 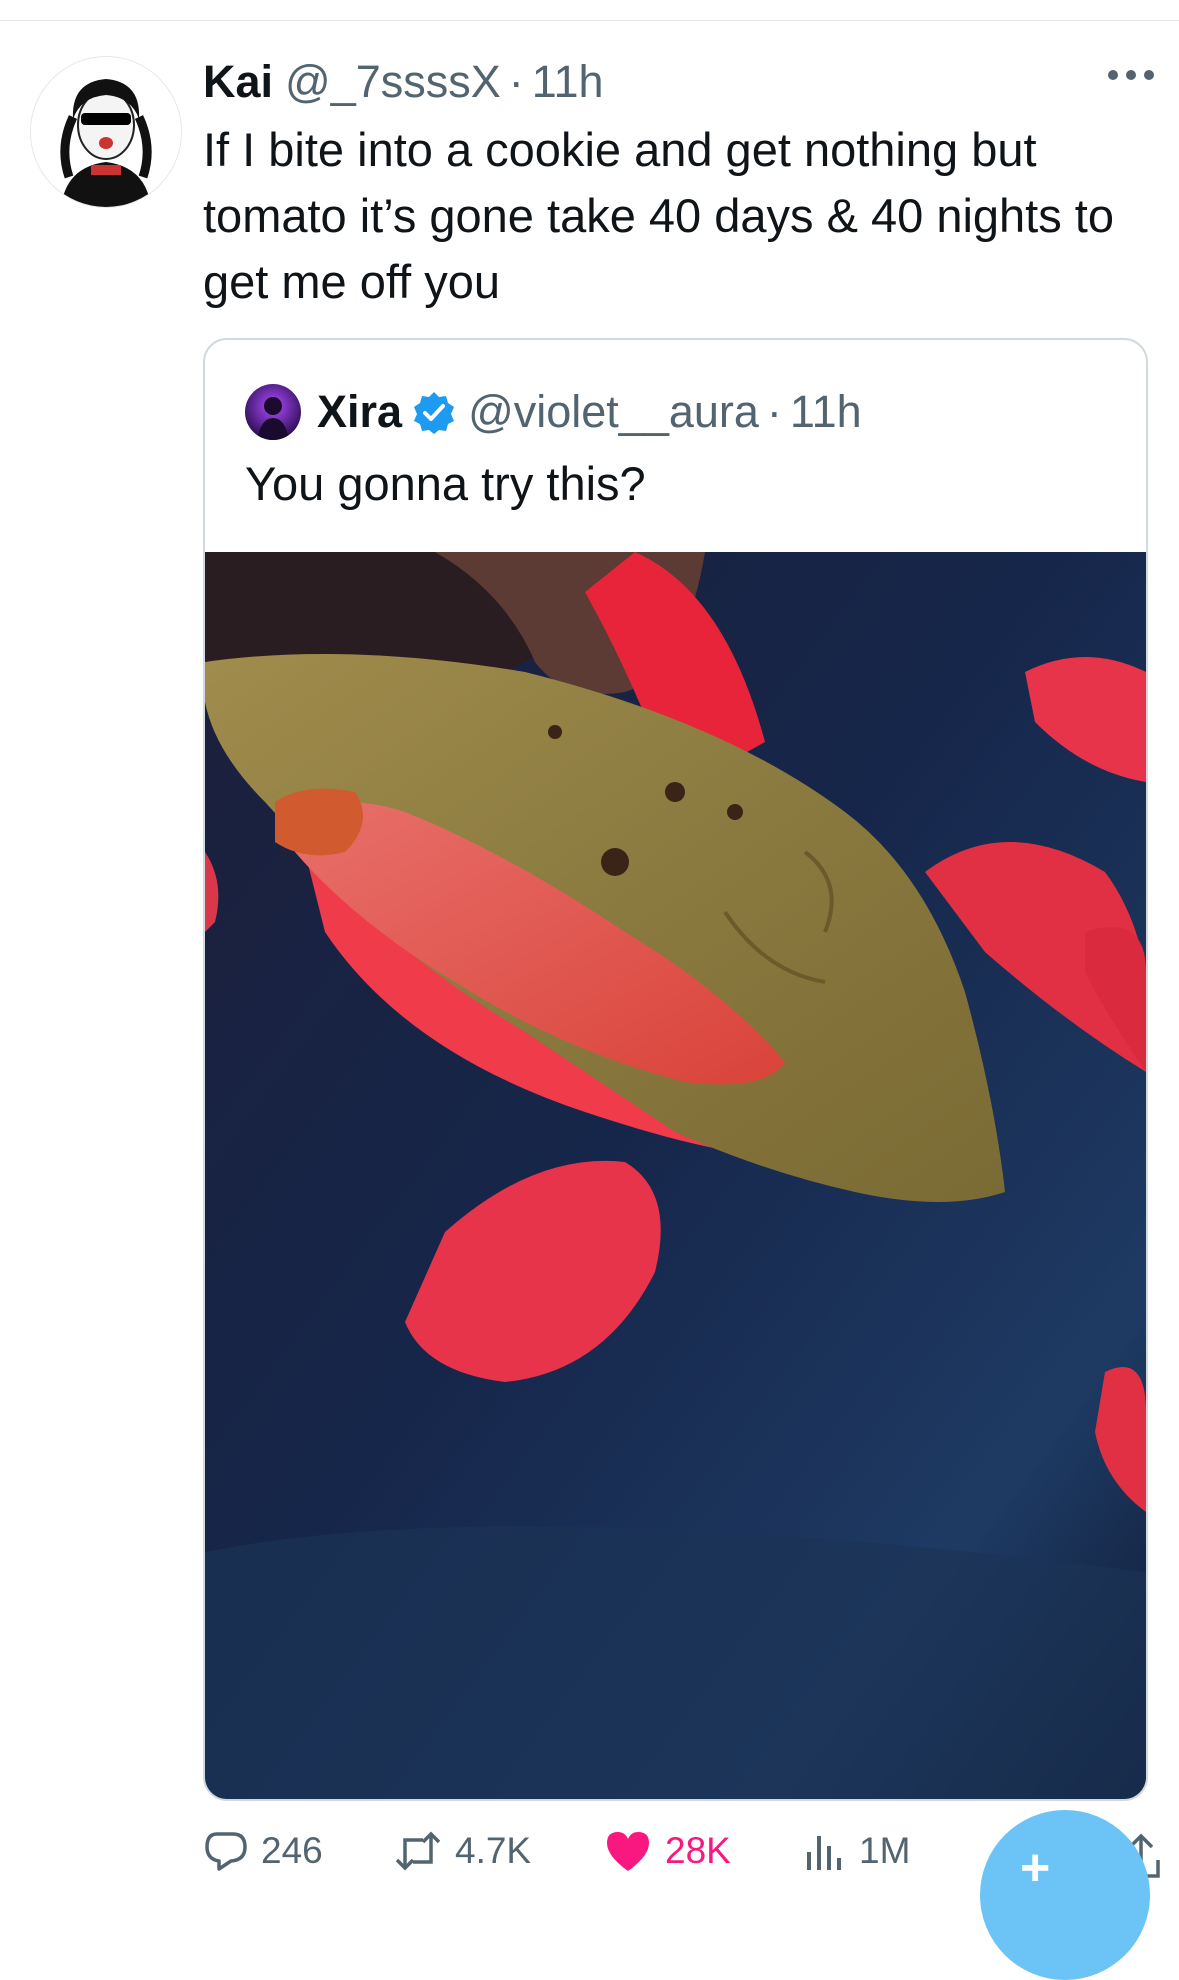 I want to click on tweet-header: Kai @_7ssssX · 11h, so click(x=681, y=82).